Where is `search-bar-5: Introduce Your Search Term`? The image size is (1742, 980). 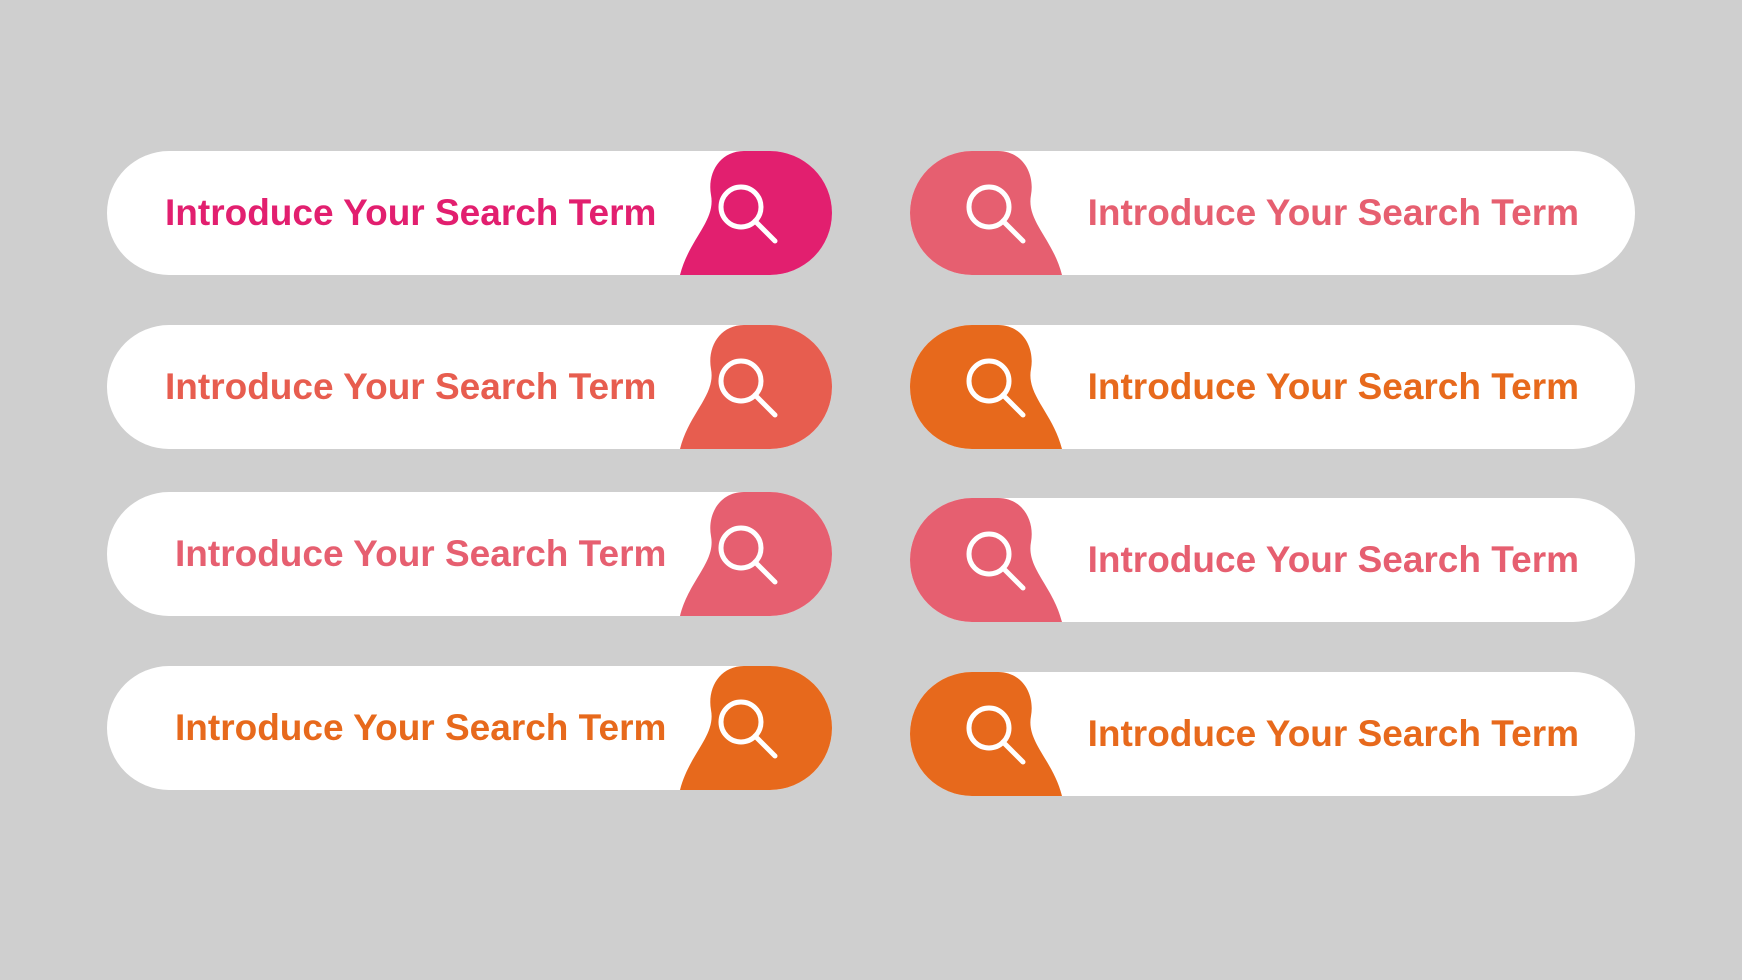 search-bar-5: Introduce Your Search Term is located at coordinates (1272, 213).